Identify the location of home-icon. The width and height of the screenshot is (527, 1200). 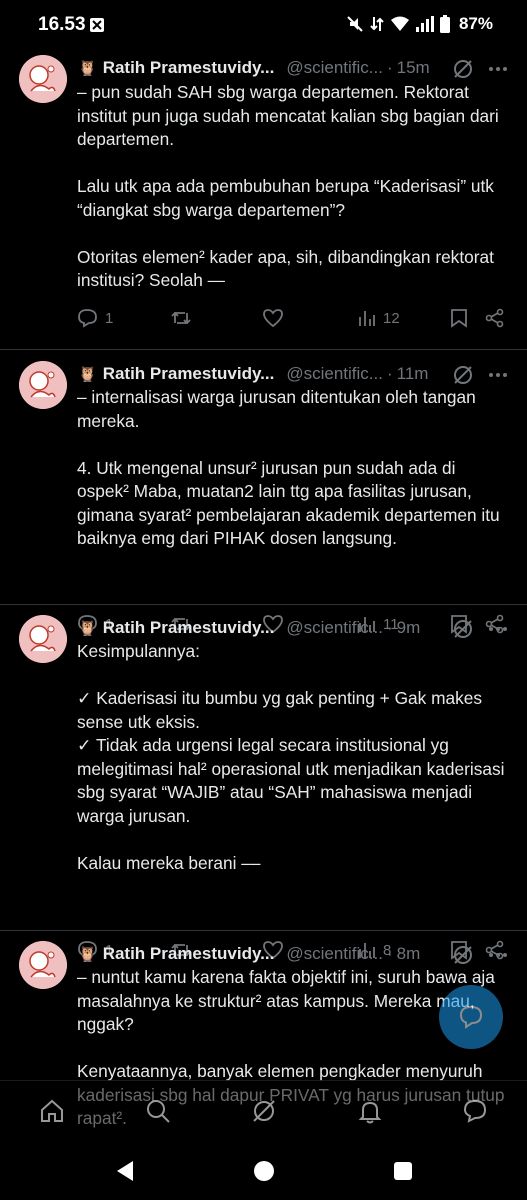
(52, 1111).